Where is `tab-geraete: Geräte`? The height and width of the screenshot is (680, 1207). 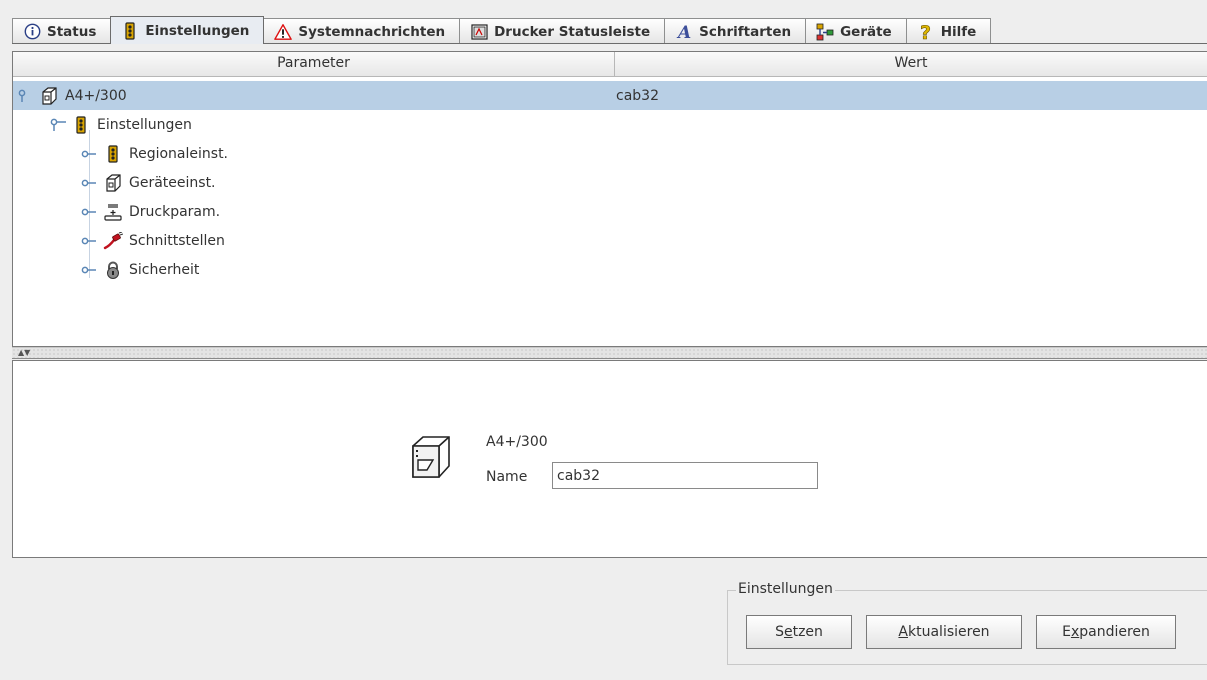
tab-geraete: Geräte is located at coordinates (856, 31).